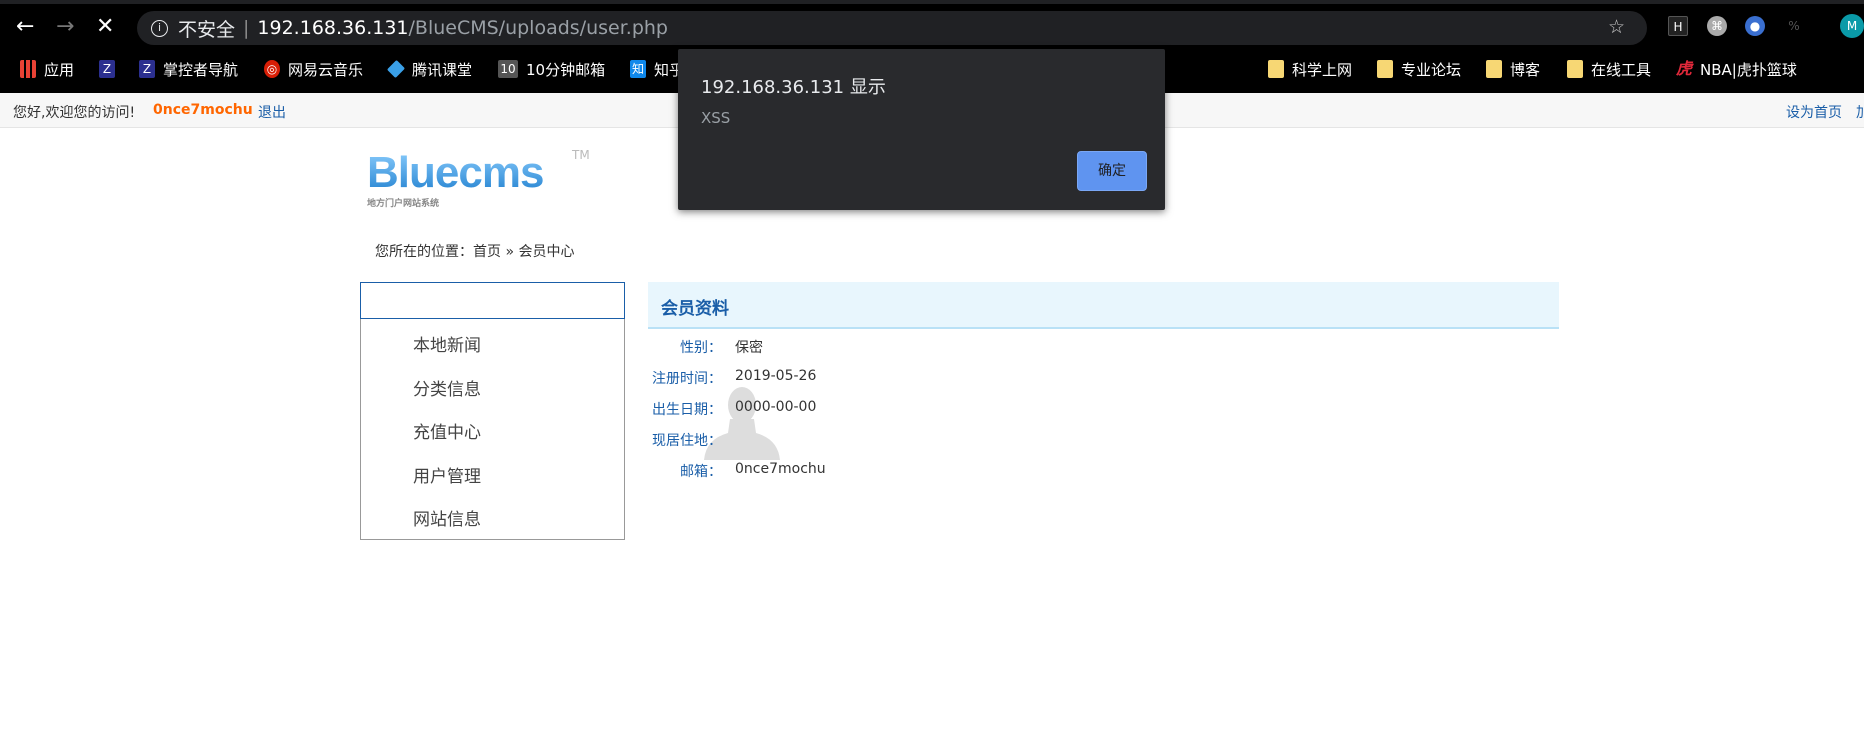 The width and height of the screenshot is (1864, 747). I want to click on bookmark-apps: 应用, so click(47, 69).